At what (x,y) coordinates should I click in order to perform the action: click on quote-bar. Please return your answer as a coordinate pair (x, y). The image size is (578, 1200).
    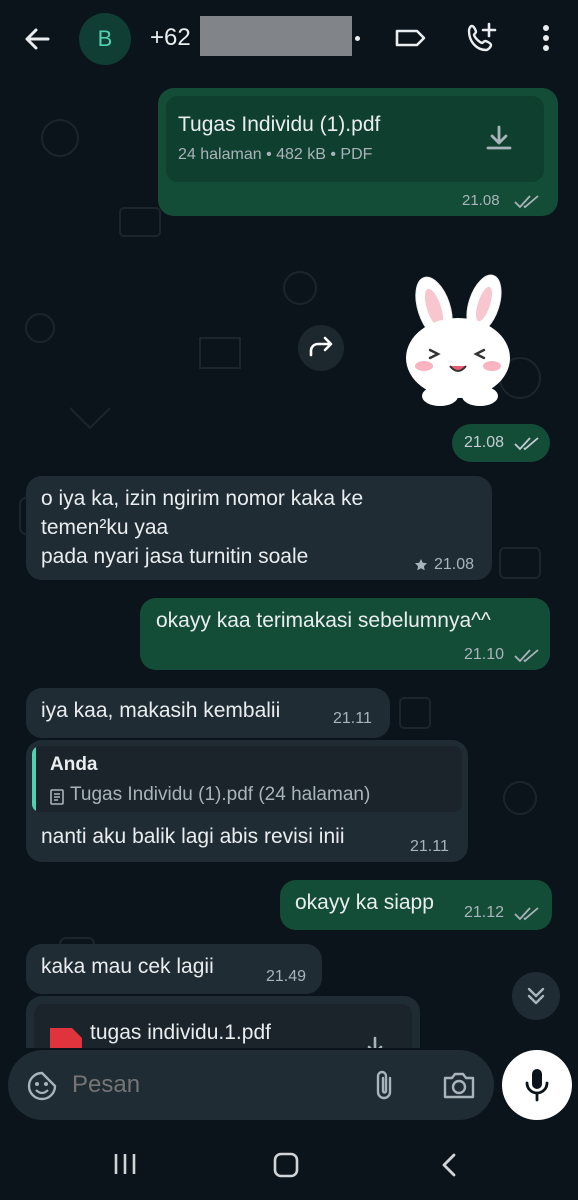
    Looking at the image, I should click on (34, 779).